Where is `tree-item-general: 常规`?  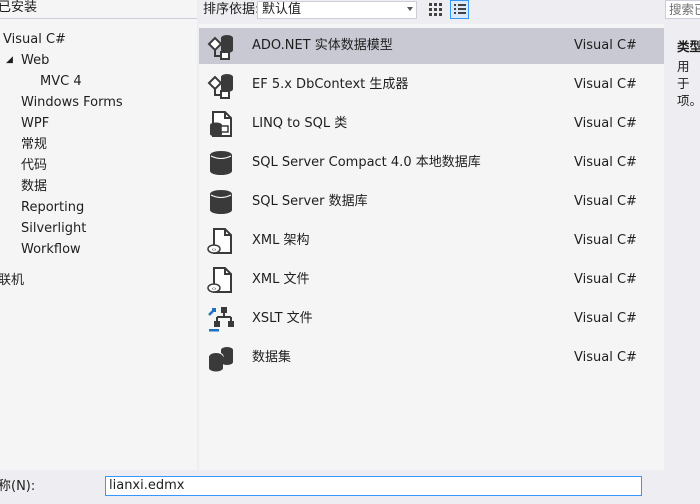
tree-item-general: 常规 is located at coordinates (34, 145).